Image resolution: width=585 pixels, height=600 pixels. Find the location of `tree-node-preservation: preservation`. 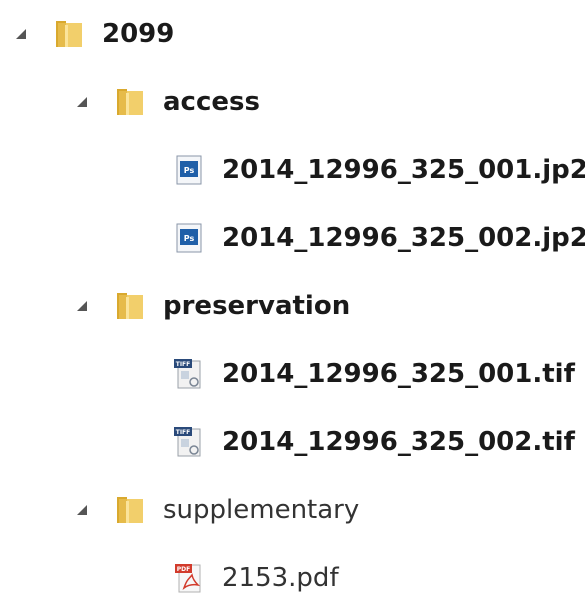

tree-node-preservation: preservation is located at coordinates (212, 306).